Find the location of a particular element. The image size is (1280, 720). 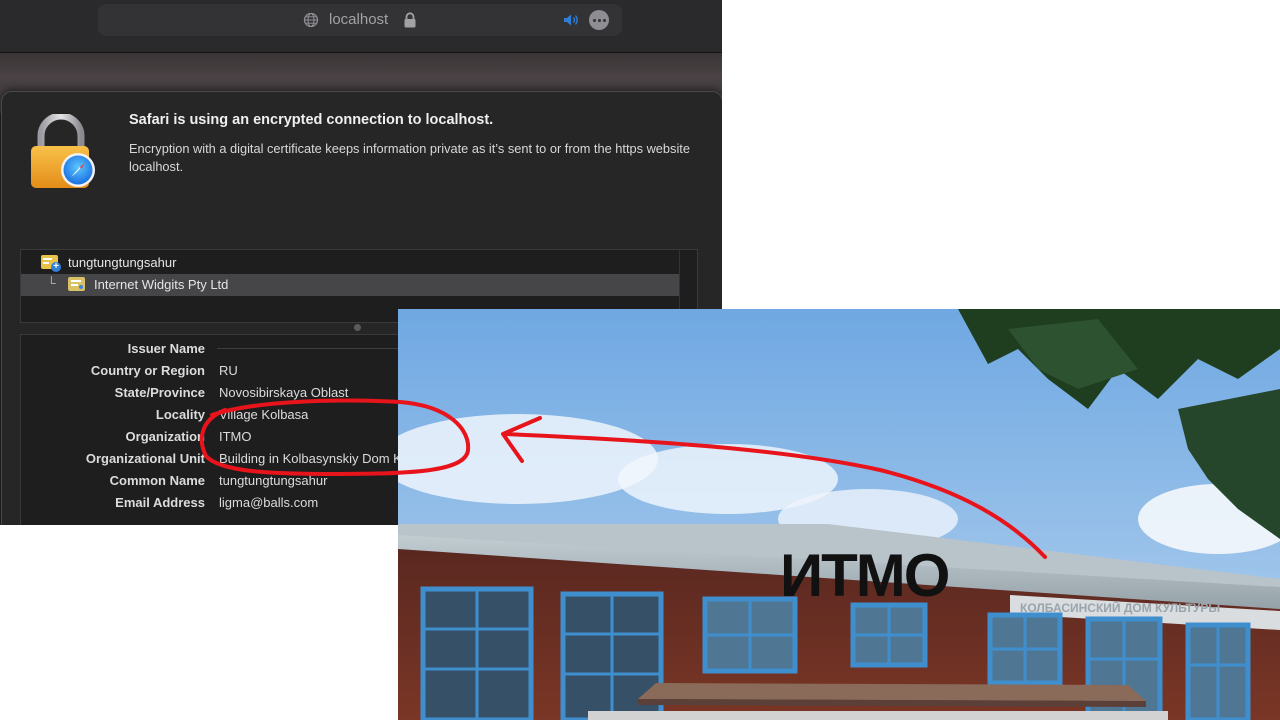

field-value-common-name: tungtungtungsahur is located at coordinates (273, 480).